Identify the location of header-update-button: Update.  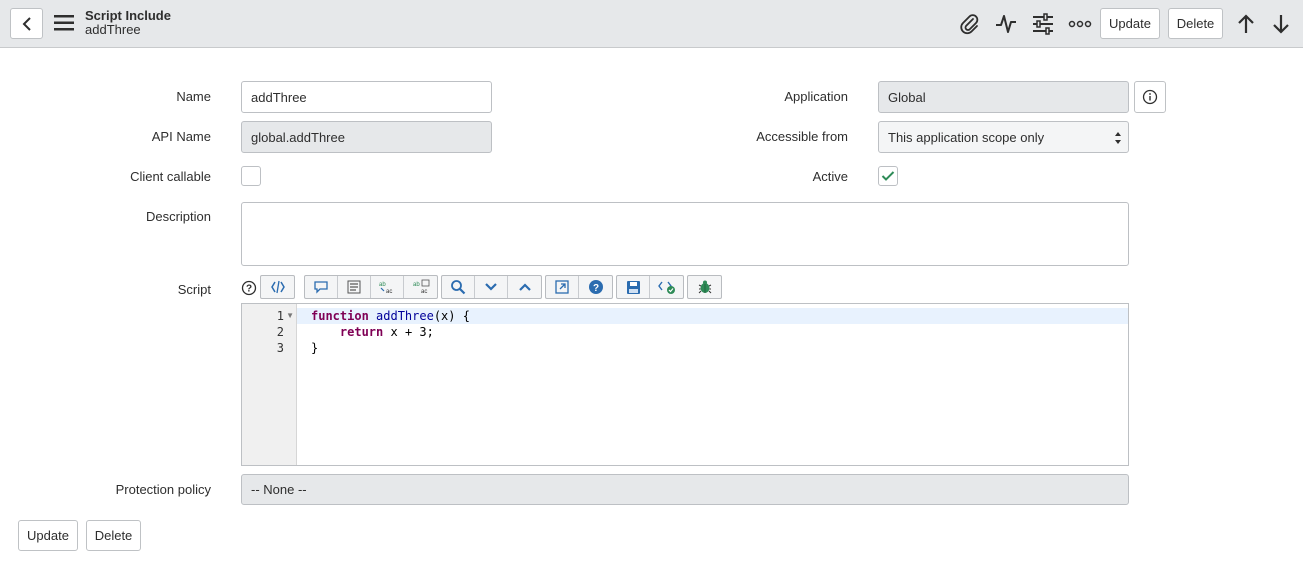
(1130, 23).